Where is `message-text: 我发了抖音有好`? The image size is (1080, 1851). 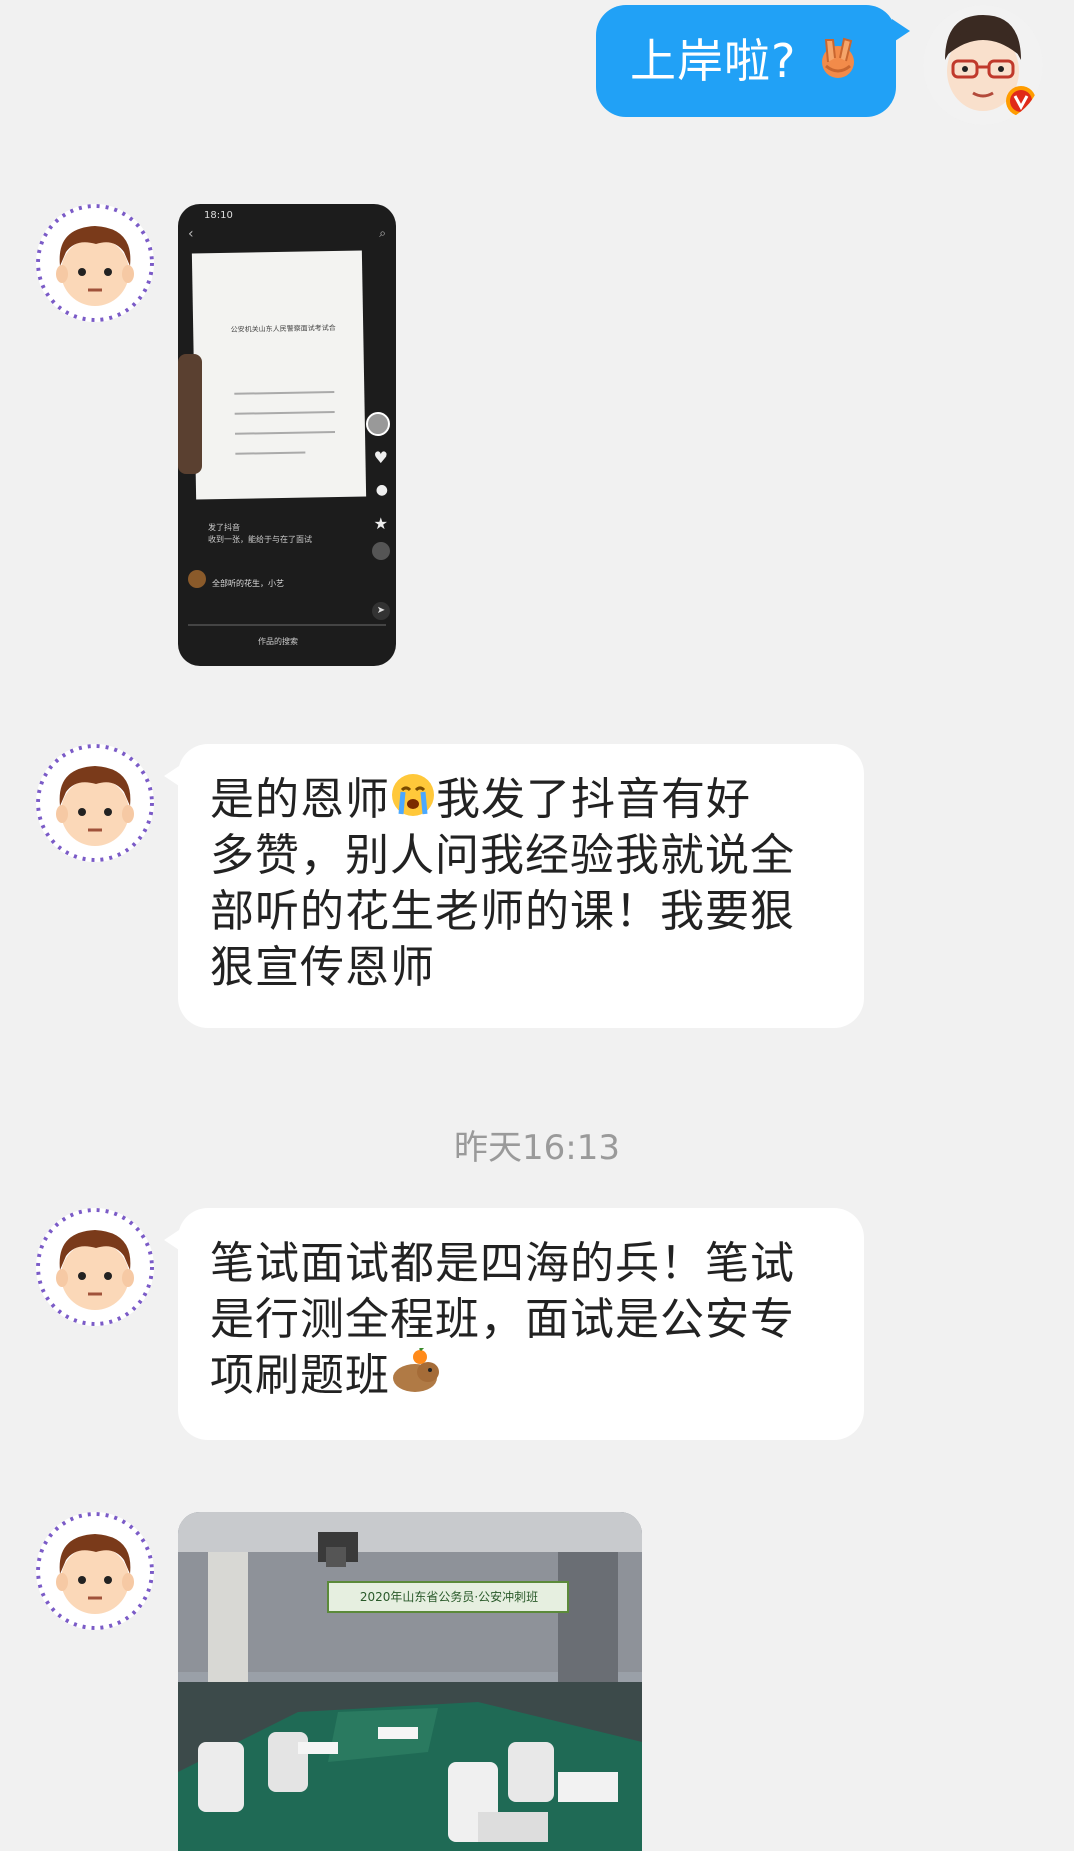 message-text: 我发了抖音有好 is located at coordinates (593, 799).